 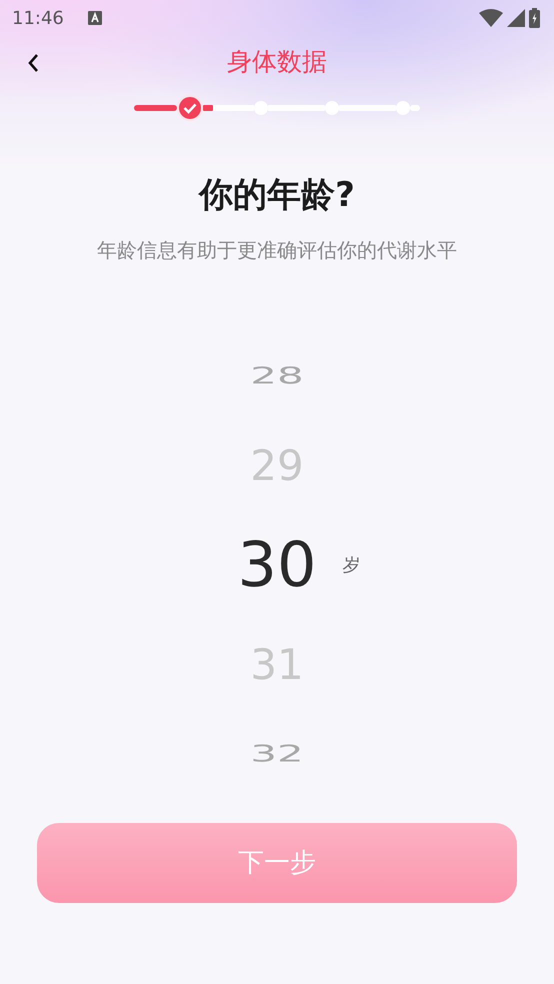 I want to click on age-option: 32, so click(x=277, y=754).